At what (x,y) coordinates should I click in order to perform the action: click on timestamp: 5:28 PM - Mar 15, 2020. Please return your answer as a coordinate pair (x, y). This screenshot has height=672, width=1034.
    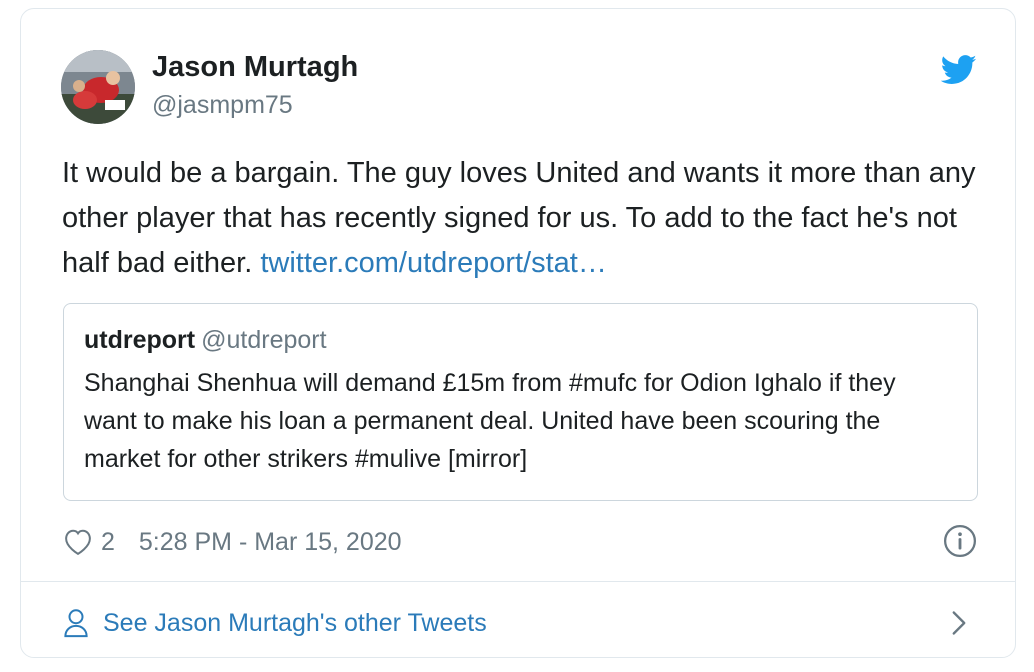
    Looking at the image, I should click on (270, 542).